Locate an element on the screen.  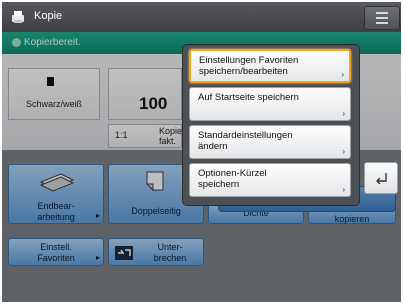
return-arrow-icon is located at coordinates (381, 178).